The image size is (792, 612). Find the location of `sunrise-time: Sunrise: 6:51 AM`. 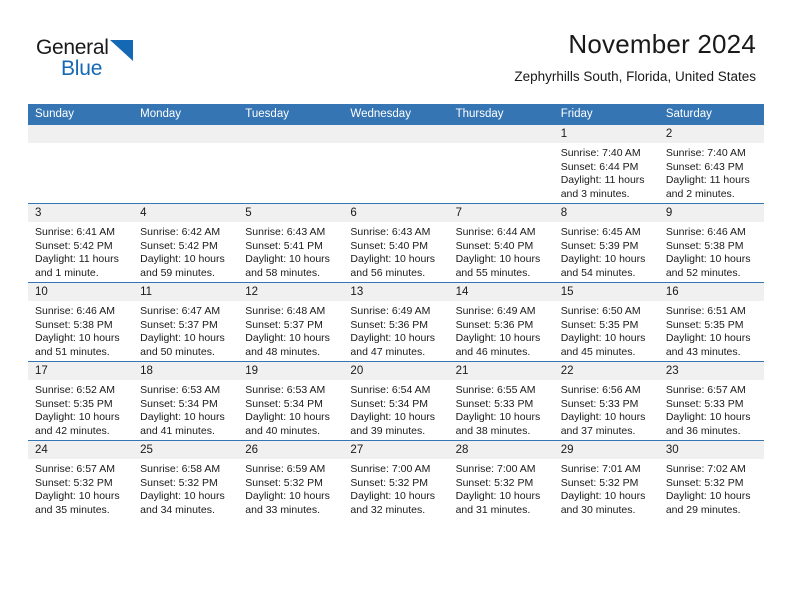

sunrise-time: Sunrise: 6:51 AM is located at coordinates (705, 311).